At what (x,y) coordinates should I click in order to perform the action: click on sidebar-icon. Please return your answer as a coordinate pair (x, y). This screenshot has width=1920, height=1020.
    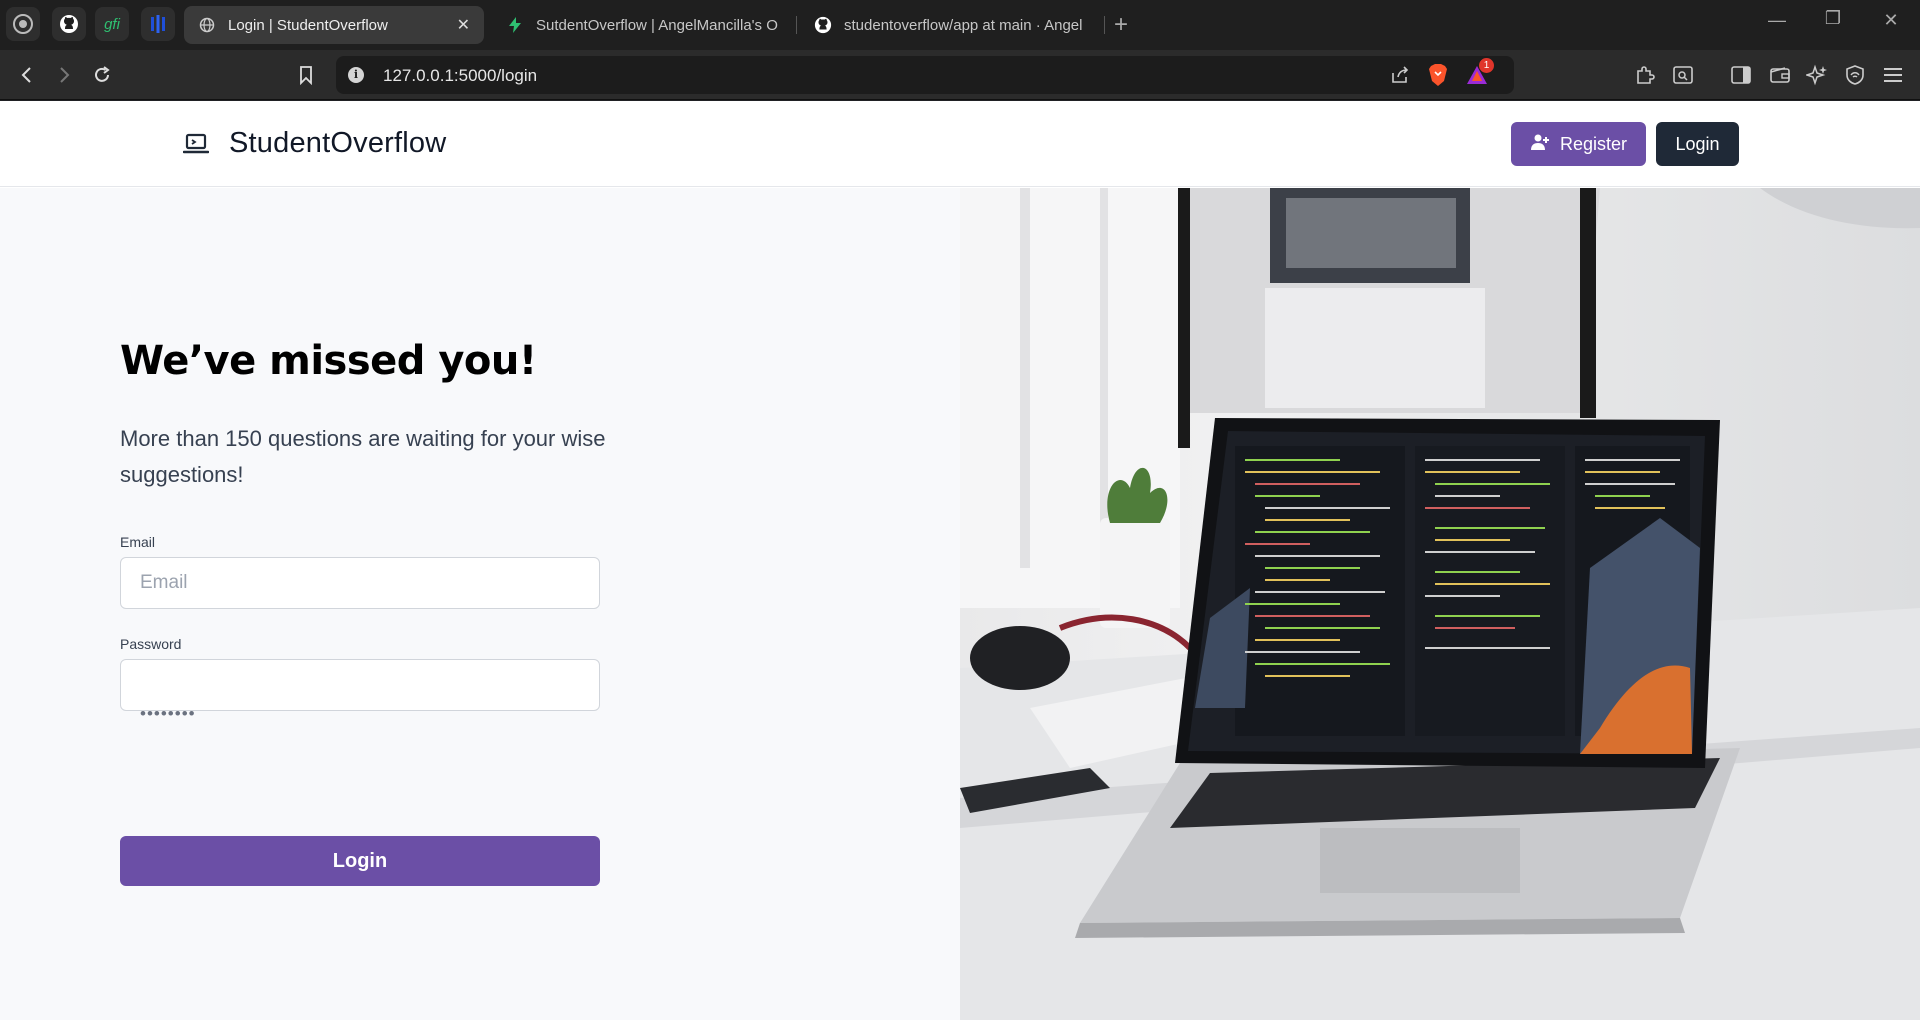
    Looking at the image, I should click on (1741, 75).